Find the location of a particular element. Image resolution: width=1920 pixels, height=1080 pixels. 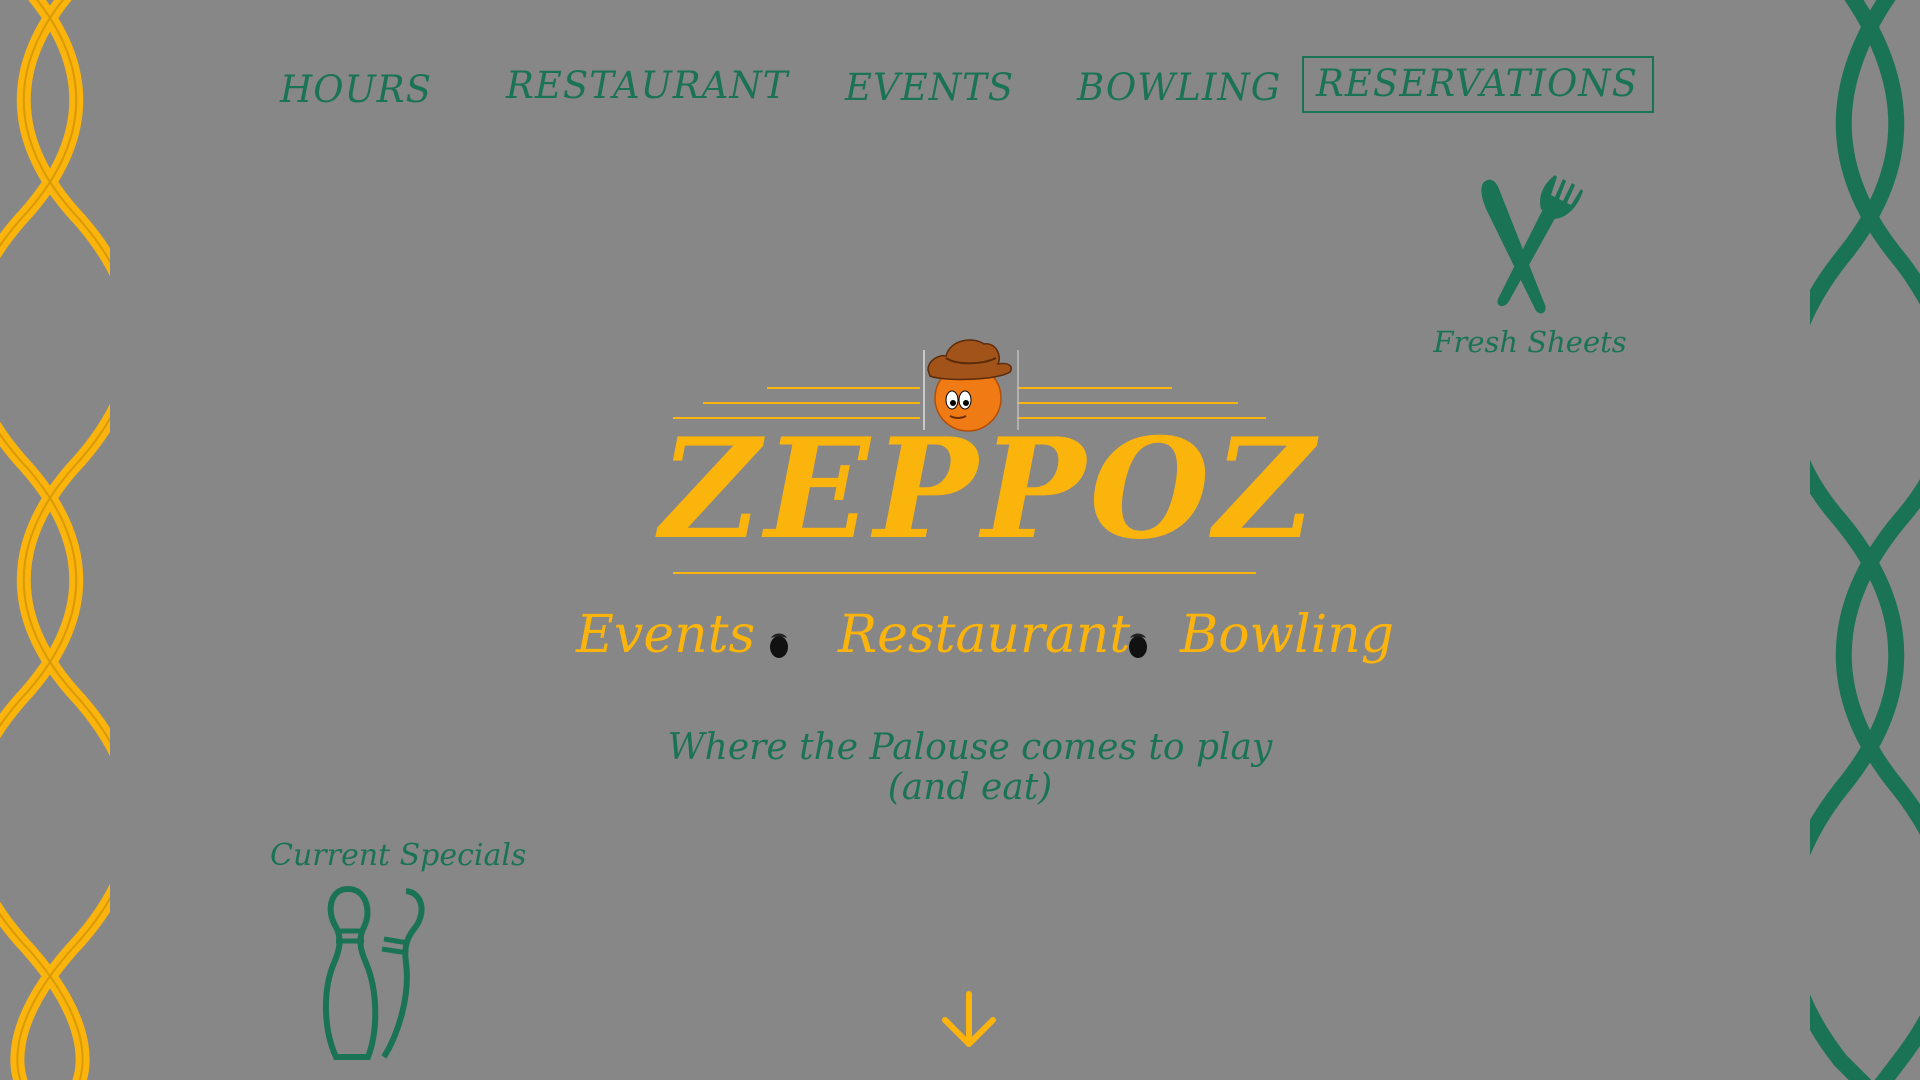

left-rope-decoration is located at coordinates (55, 540).